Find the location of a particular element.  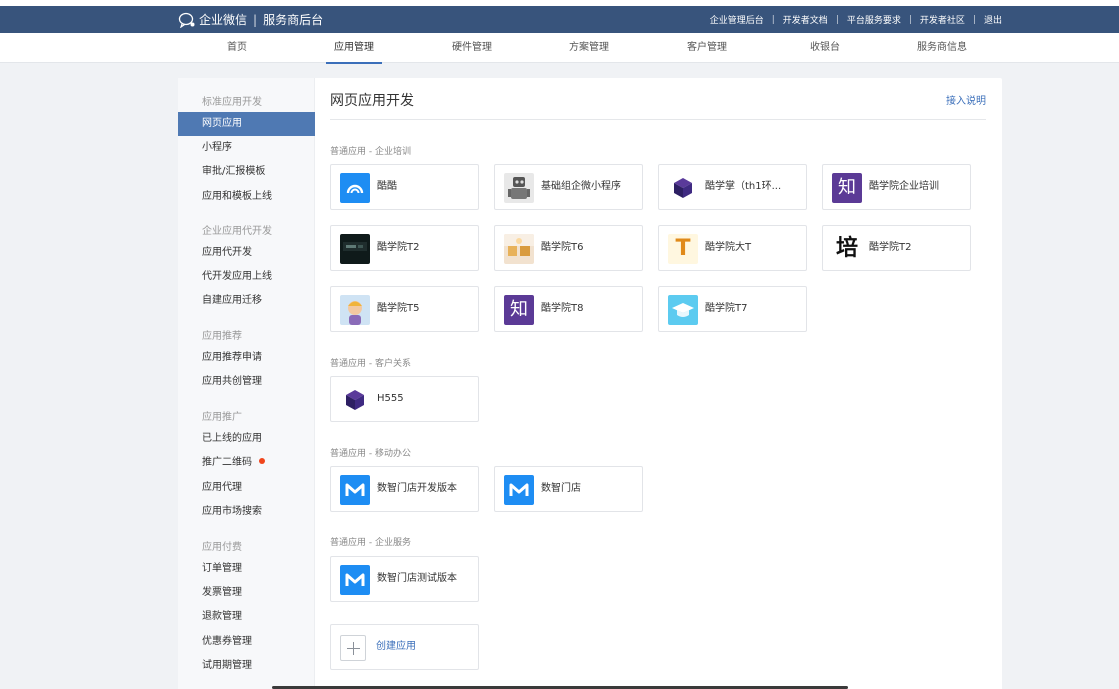

sidebar-item-recommend-apply: 应用推荐申请 is located at coordinates (246, 358).